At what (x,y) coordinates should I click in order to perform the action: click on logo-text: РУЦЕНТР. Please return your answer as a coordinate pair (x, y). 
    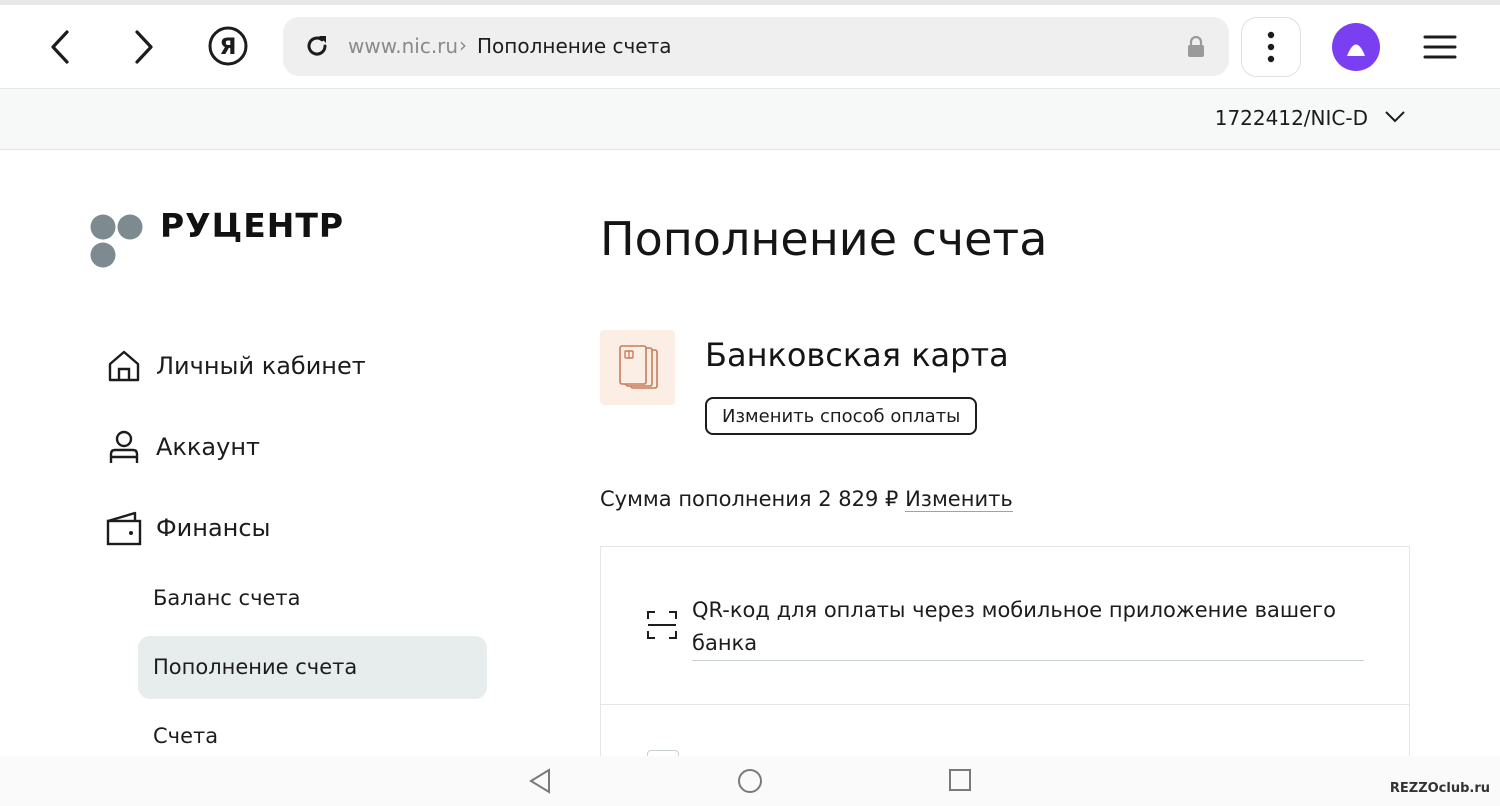
    Looking at the image, I should click on (252, 225).